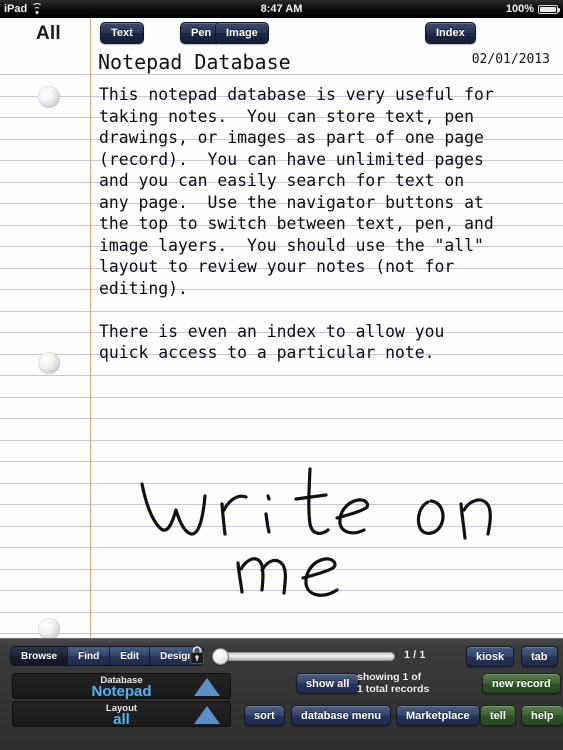 This screenshot has height=750, width=563. Describe the element at coordinates (207, 715) in the screenshot. I see `layout-selector-triangle-icon` at that location.